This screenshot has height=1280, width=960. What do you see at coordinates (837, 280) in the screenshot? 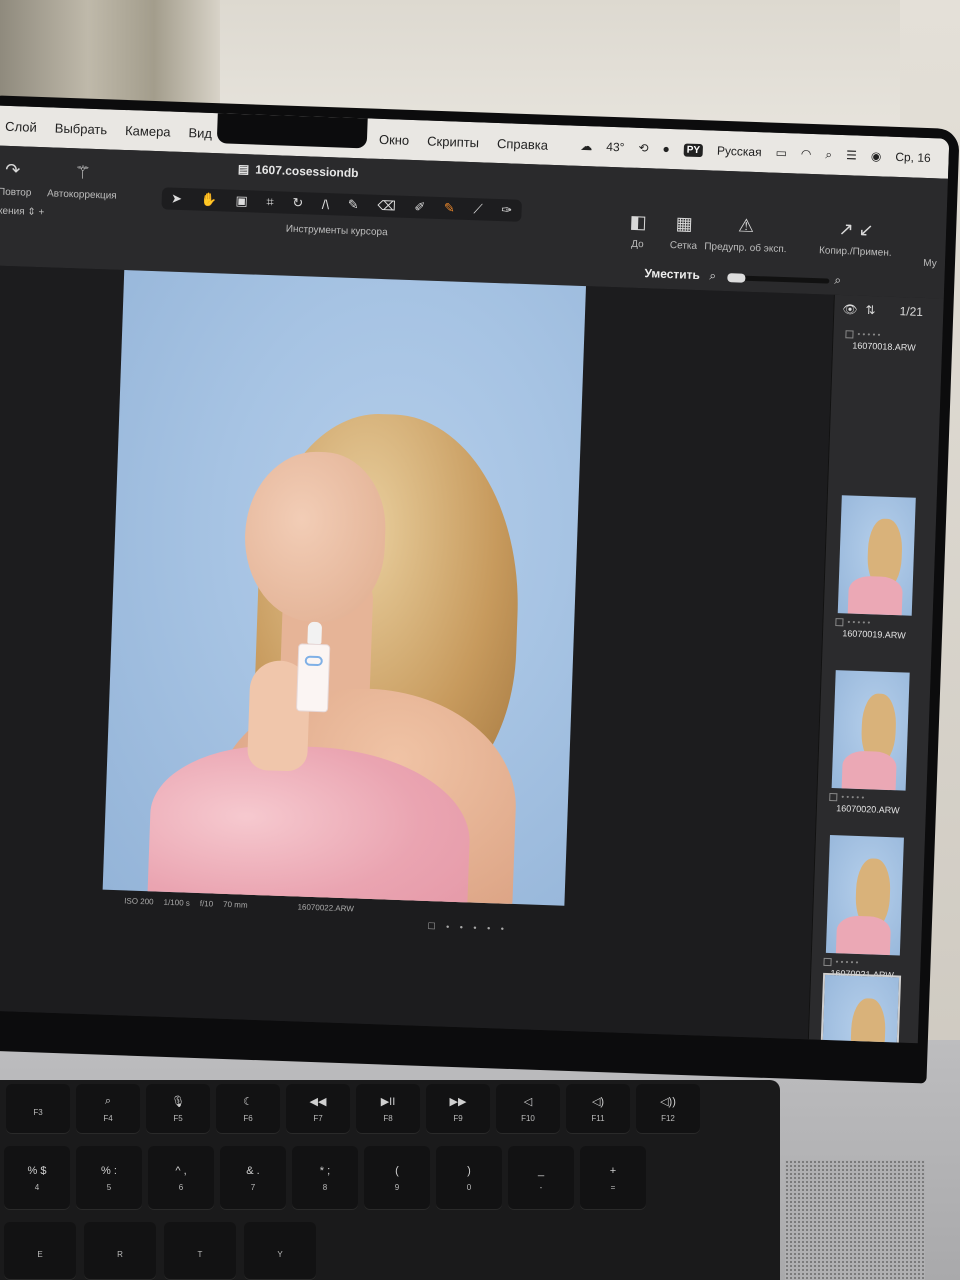
I see `zoom-in-icon: ⌕` at bounding box center [837, 280].